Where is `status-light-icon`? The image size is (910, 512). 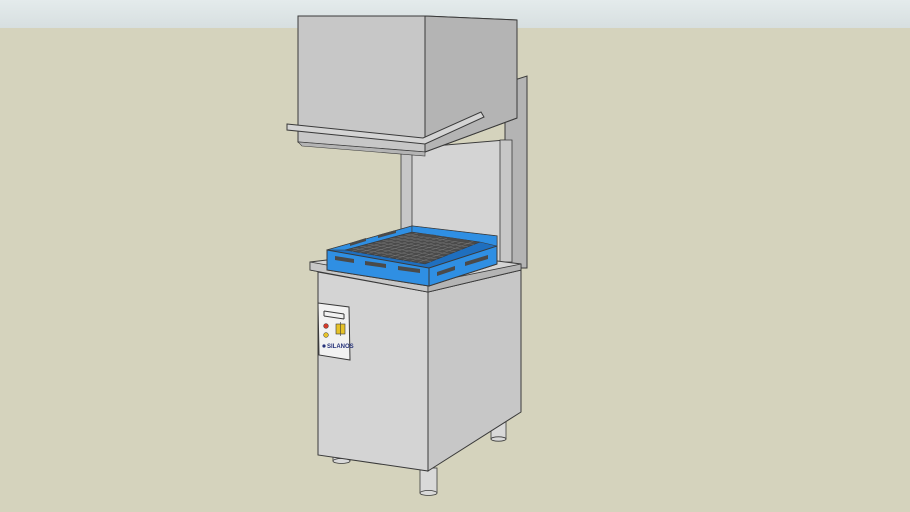
status-light-icon is located at coordinates (326, 326).